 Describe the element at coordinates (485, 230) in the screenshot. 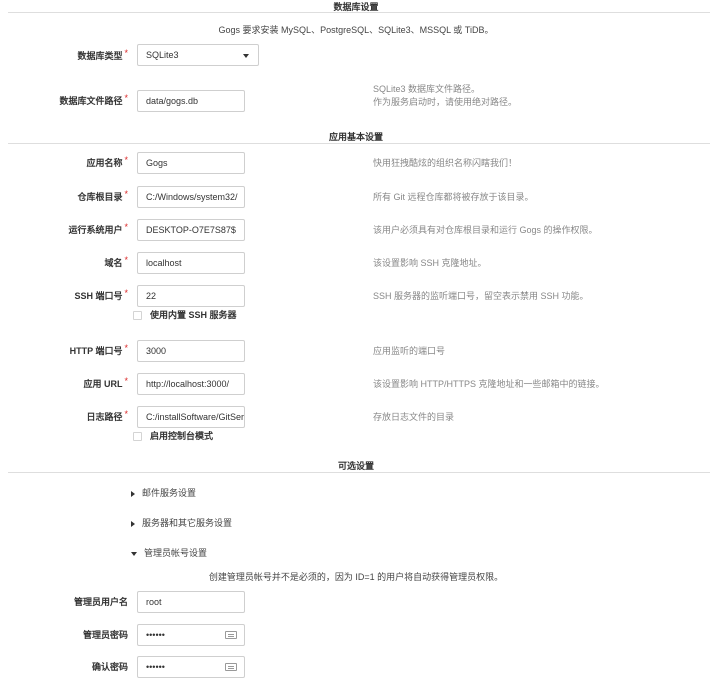

I see `run-user-help: 该用户必须具有对仓库根目录和运行 Gogs 的操作权限。` at that location.